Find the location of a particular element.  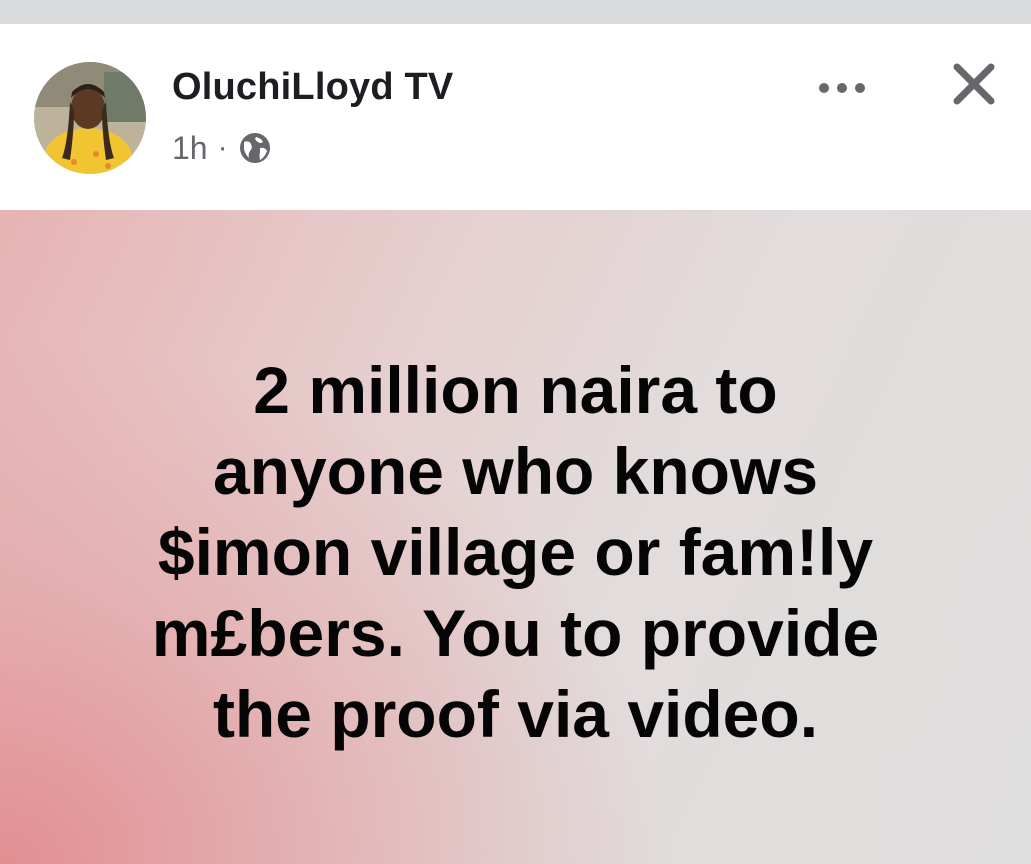

post-time: 1h is located at coordinates (190, 148).